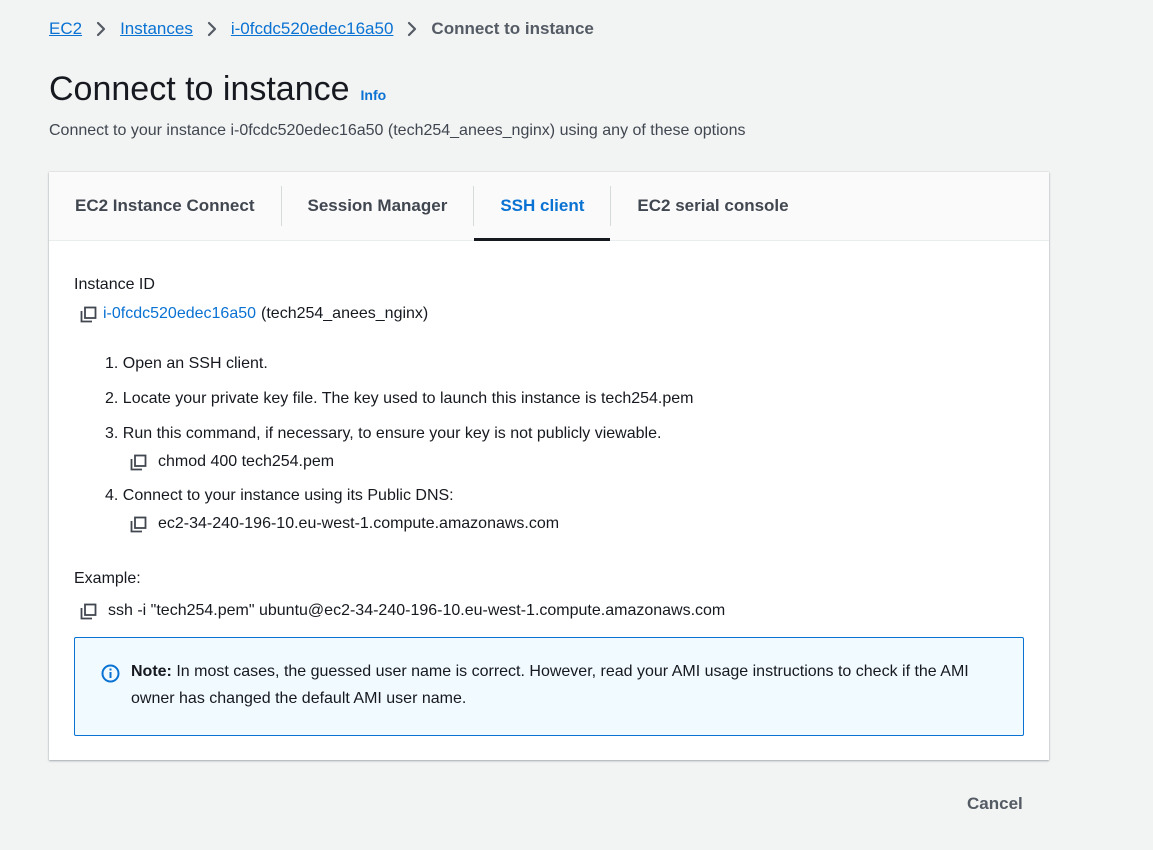 The image size is (1153, 850). Describe the element at coordinates (186, 363) in the screenshot. I see `step-1: 1. Open an SSH client.` at that location.